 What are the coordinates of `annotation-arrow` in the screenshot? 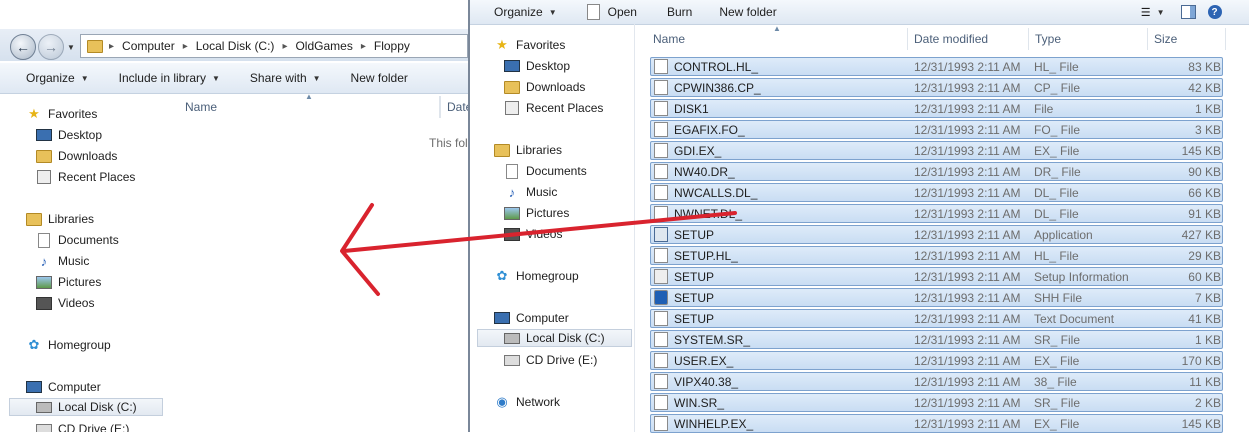 It's located at (538, 249).